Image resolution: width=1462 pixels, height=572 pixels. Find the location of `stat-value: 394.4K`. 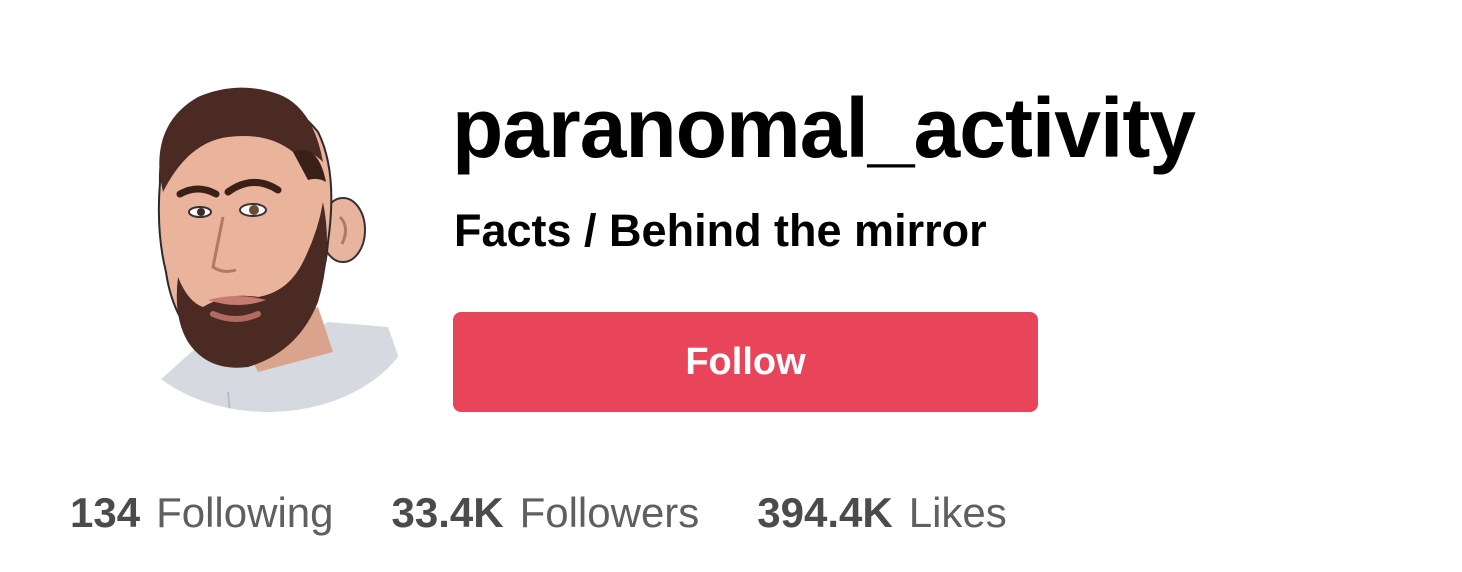

stat-value: 394.4K is located at coordinates (825, 512).